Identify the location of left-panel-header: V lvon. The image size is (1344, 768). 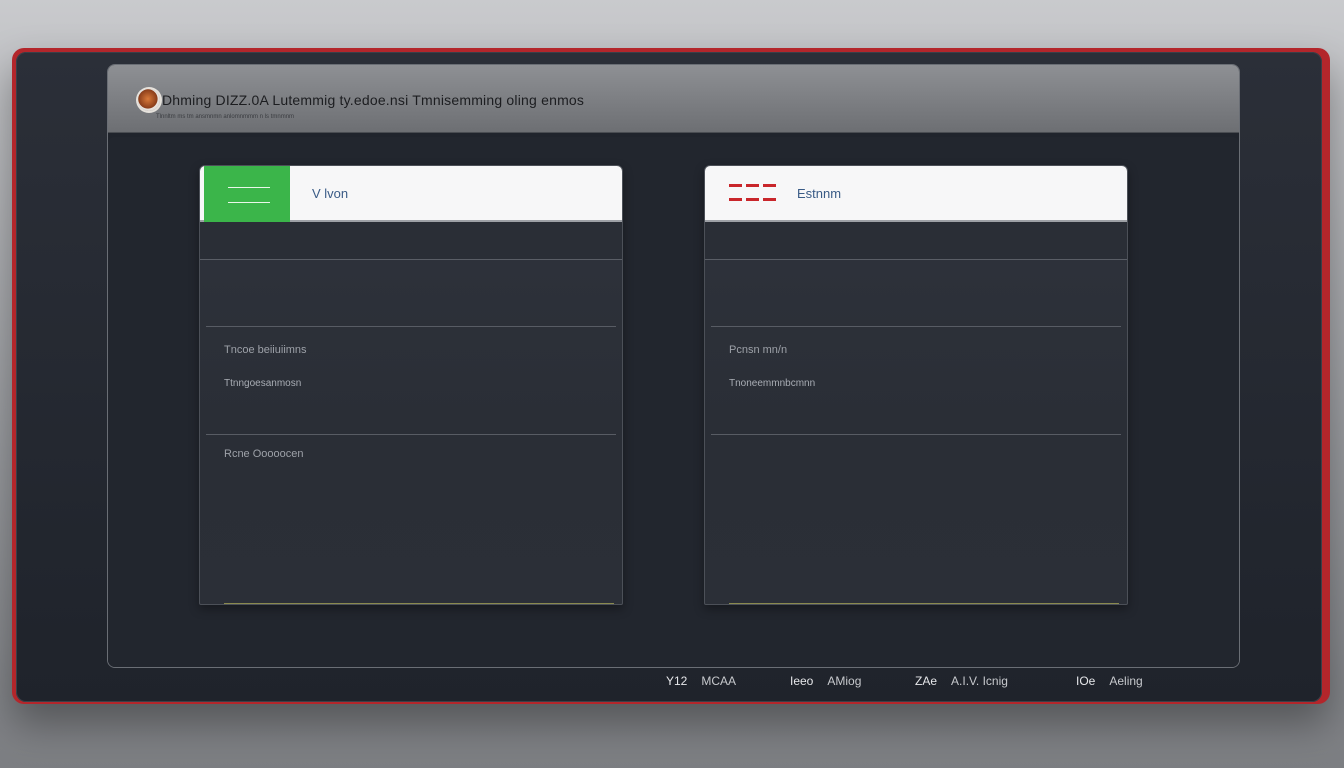
(411, 194).